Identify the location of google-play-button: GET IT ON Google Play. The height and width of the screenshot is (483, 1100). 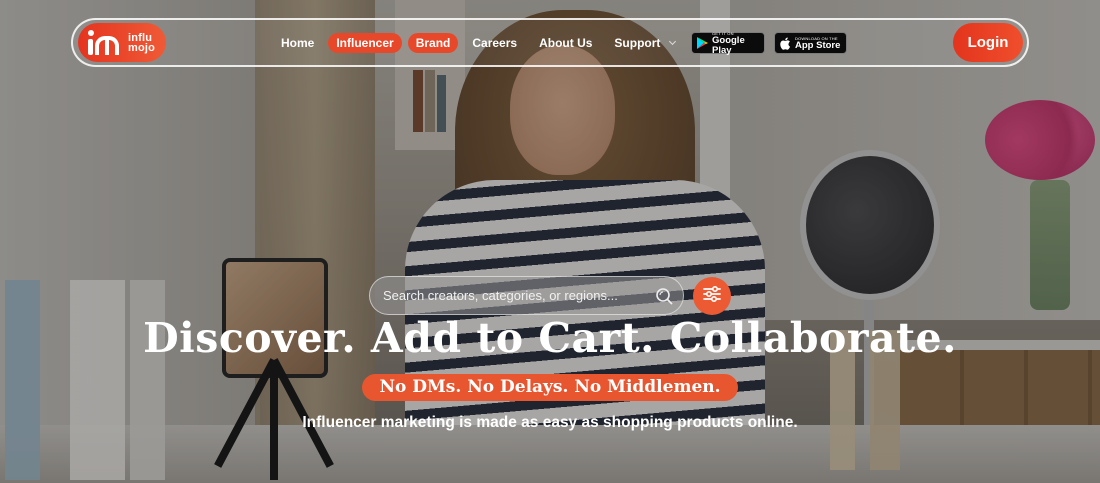
(728, 43).